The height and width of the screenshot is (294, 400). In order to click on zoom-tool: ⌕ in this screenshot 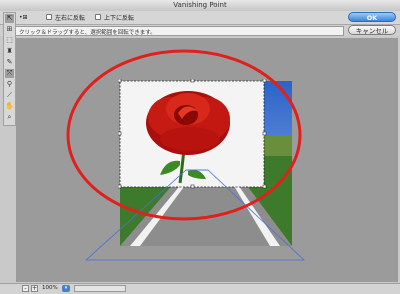, I will do `click(9, 117)`.